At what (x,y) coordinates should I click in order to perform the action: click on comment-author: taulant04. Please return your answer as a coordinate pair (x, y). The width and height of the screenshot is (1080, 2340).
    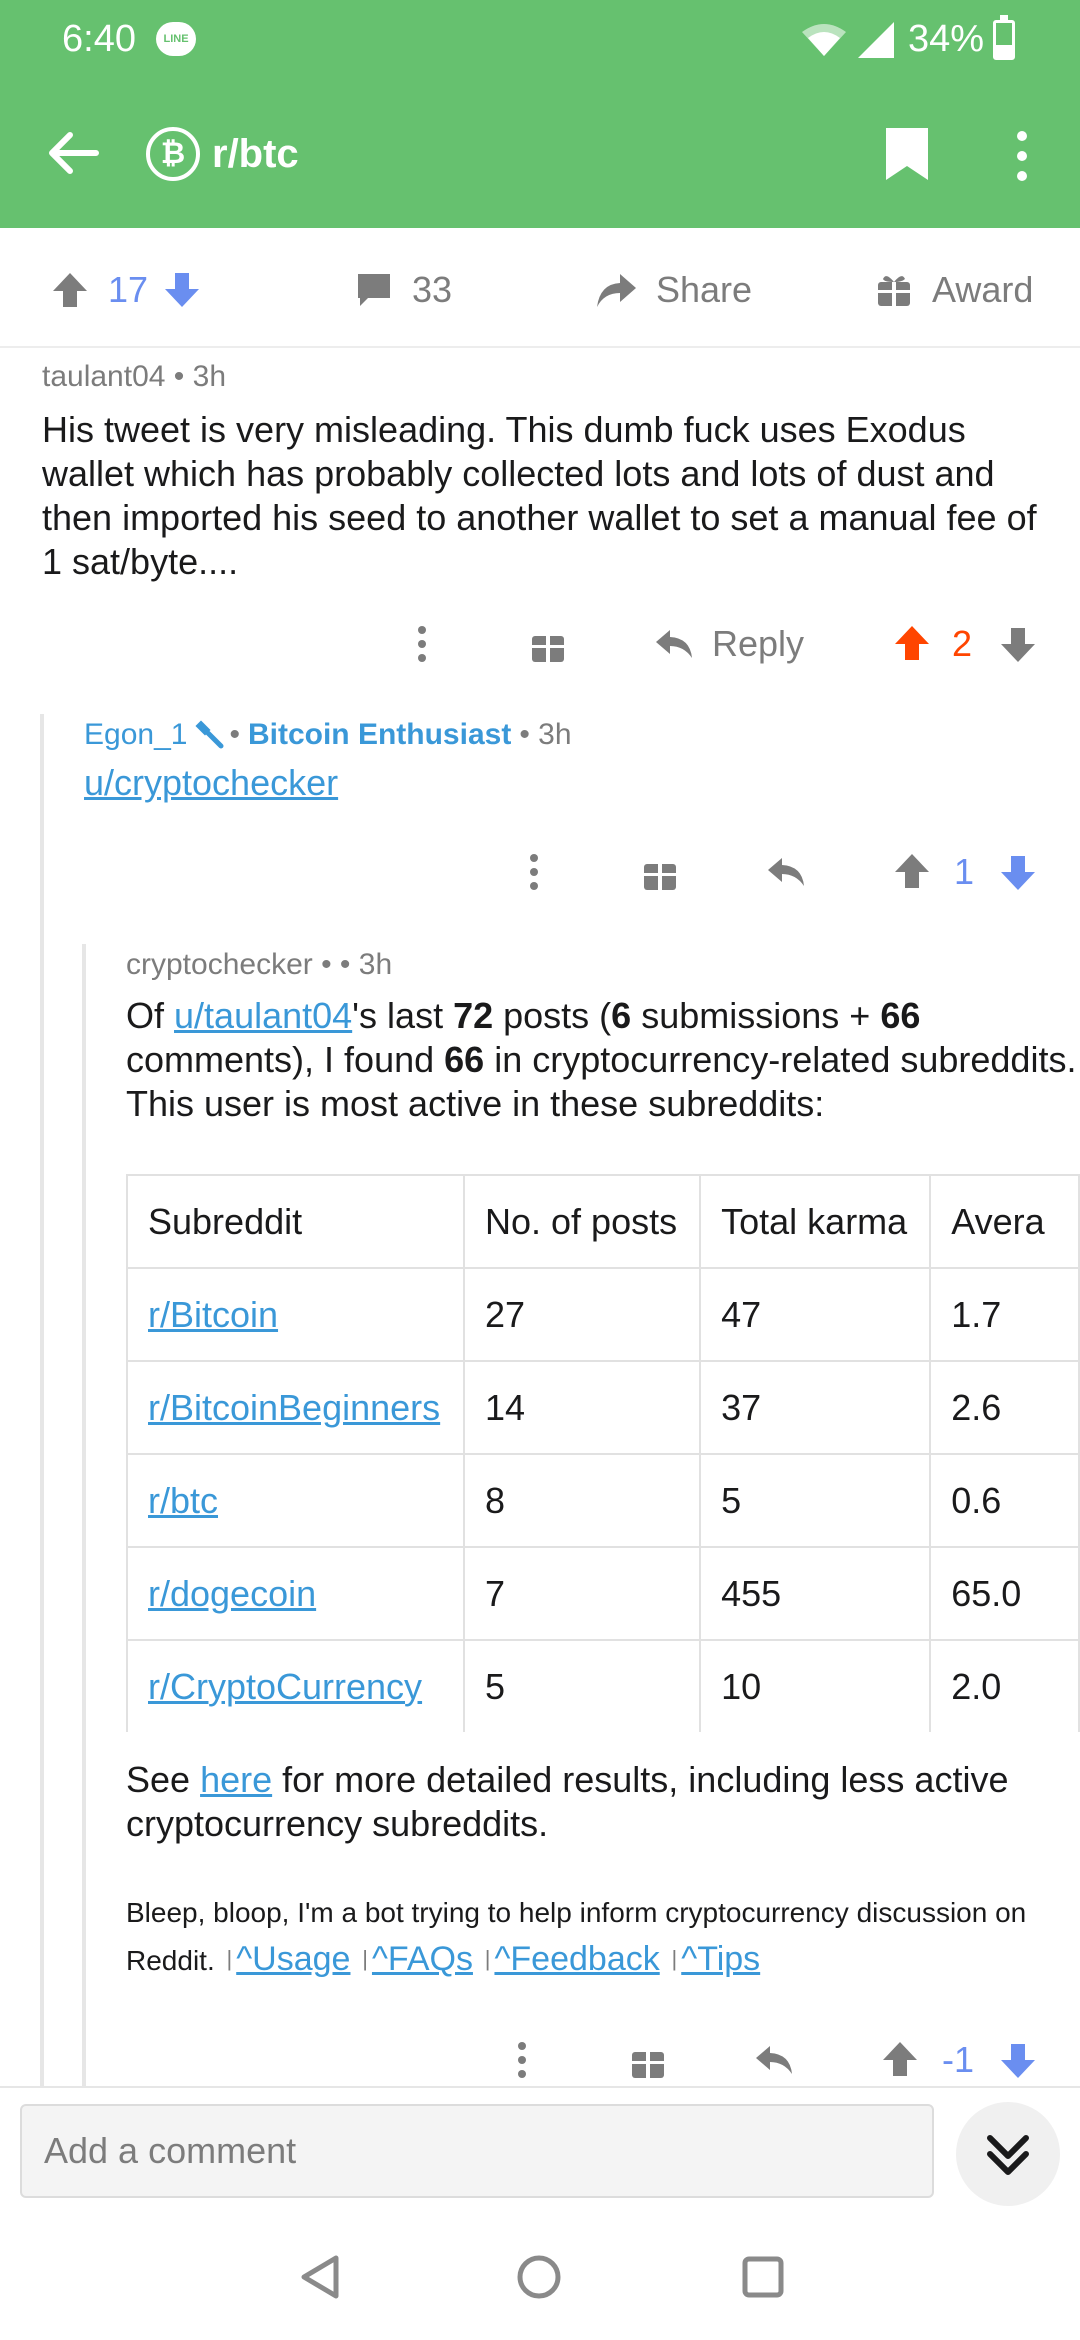
    Looking at the image, I should click on (103, 376).